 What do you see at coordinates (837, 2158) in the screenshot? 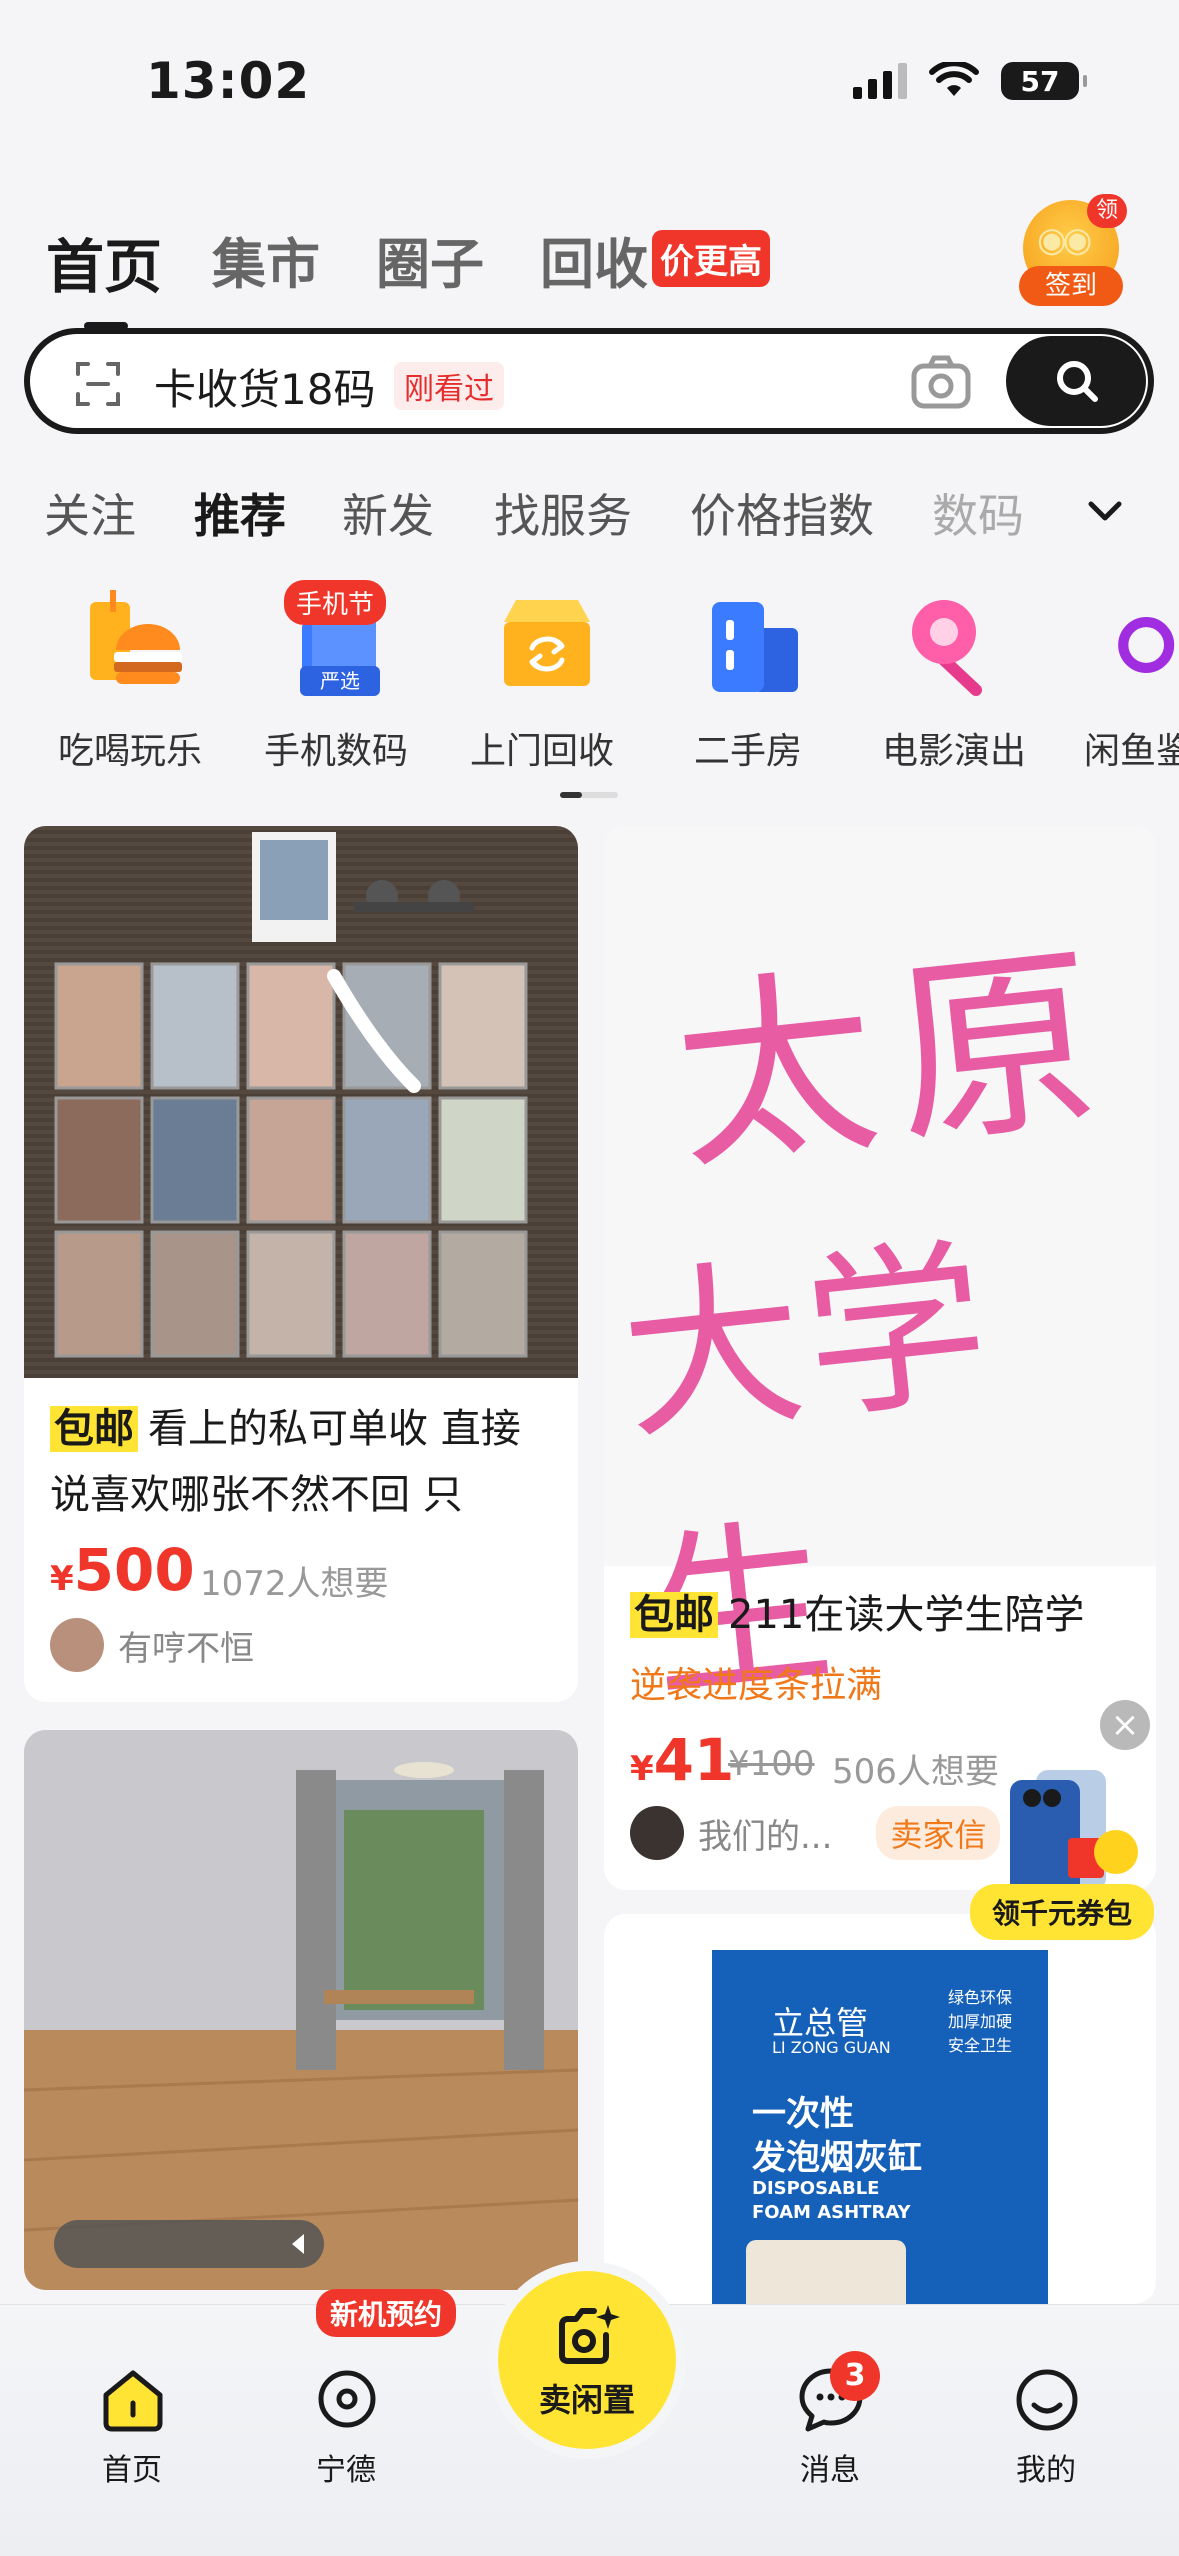
I see `product-name-line2: 发泡烟灰缸` at bounding box center [837, 2158].